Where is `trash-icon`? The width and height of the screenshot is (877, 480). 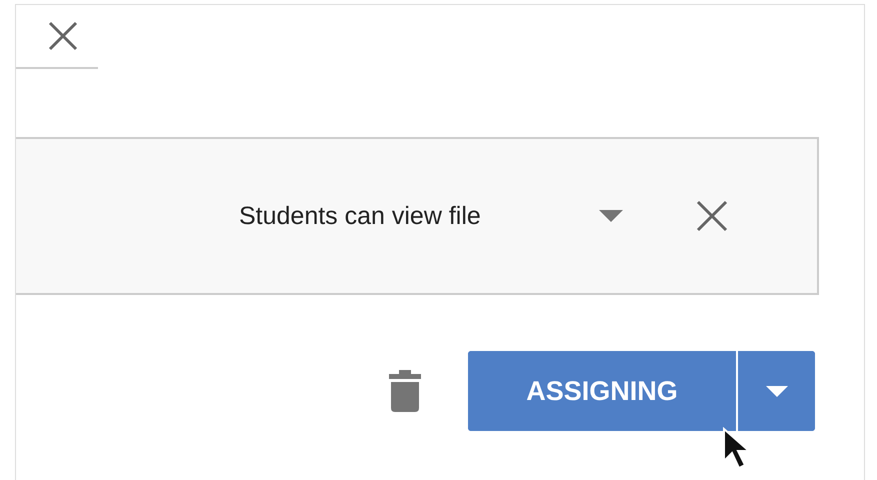
trash-icon is located at coordinates (405, 391).